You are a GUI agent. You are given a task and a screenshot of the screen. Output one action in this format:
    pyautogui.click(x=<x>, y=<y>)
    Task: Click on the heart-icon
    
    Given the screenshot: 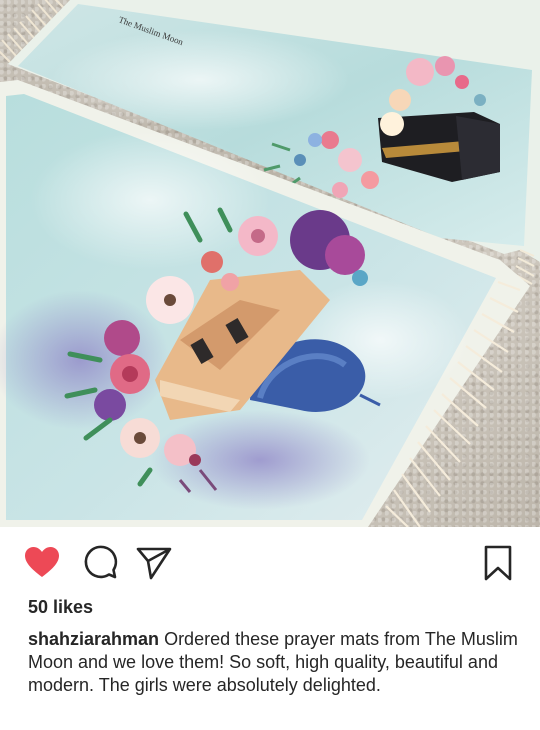 What is the action you would take?
    pyautogui.click(x=42, y=563)
    